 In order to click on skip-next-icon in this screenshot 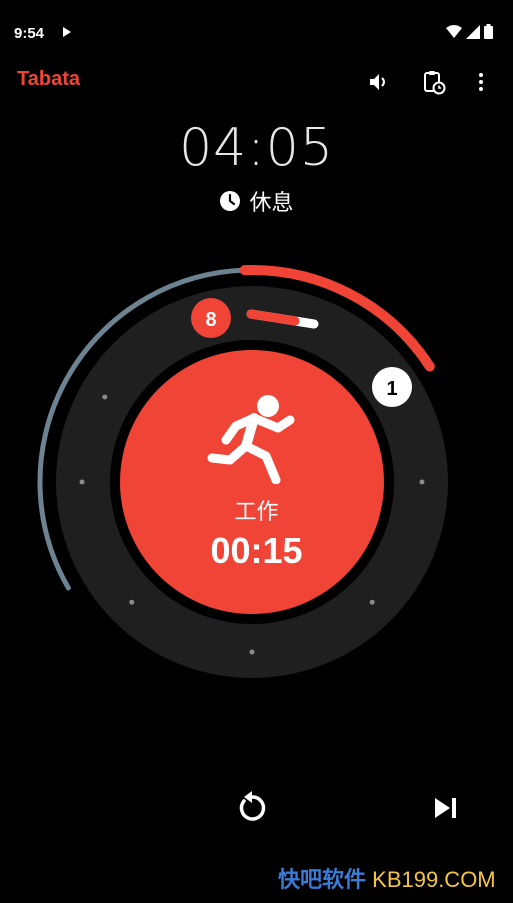, I will do `click(445, 808)`.